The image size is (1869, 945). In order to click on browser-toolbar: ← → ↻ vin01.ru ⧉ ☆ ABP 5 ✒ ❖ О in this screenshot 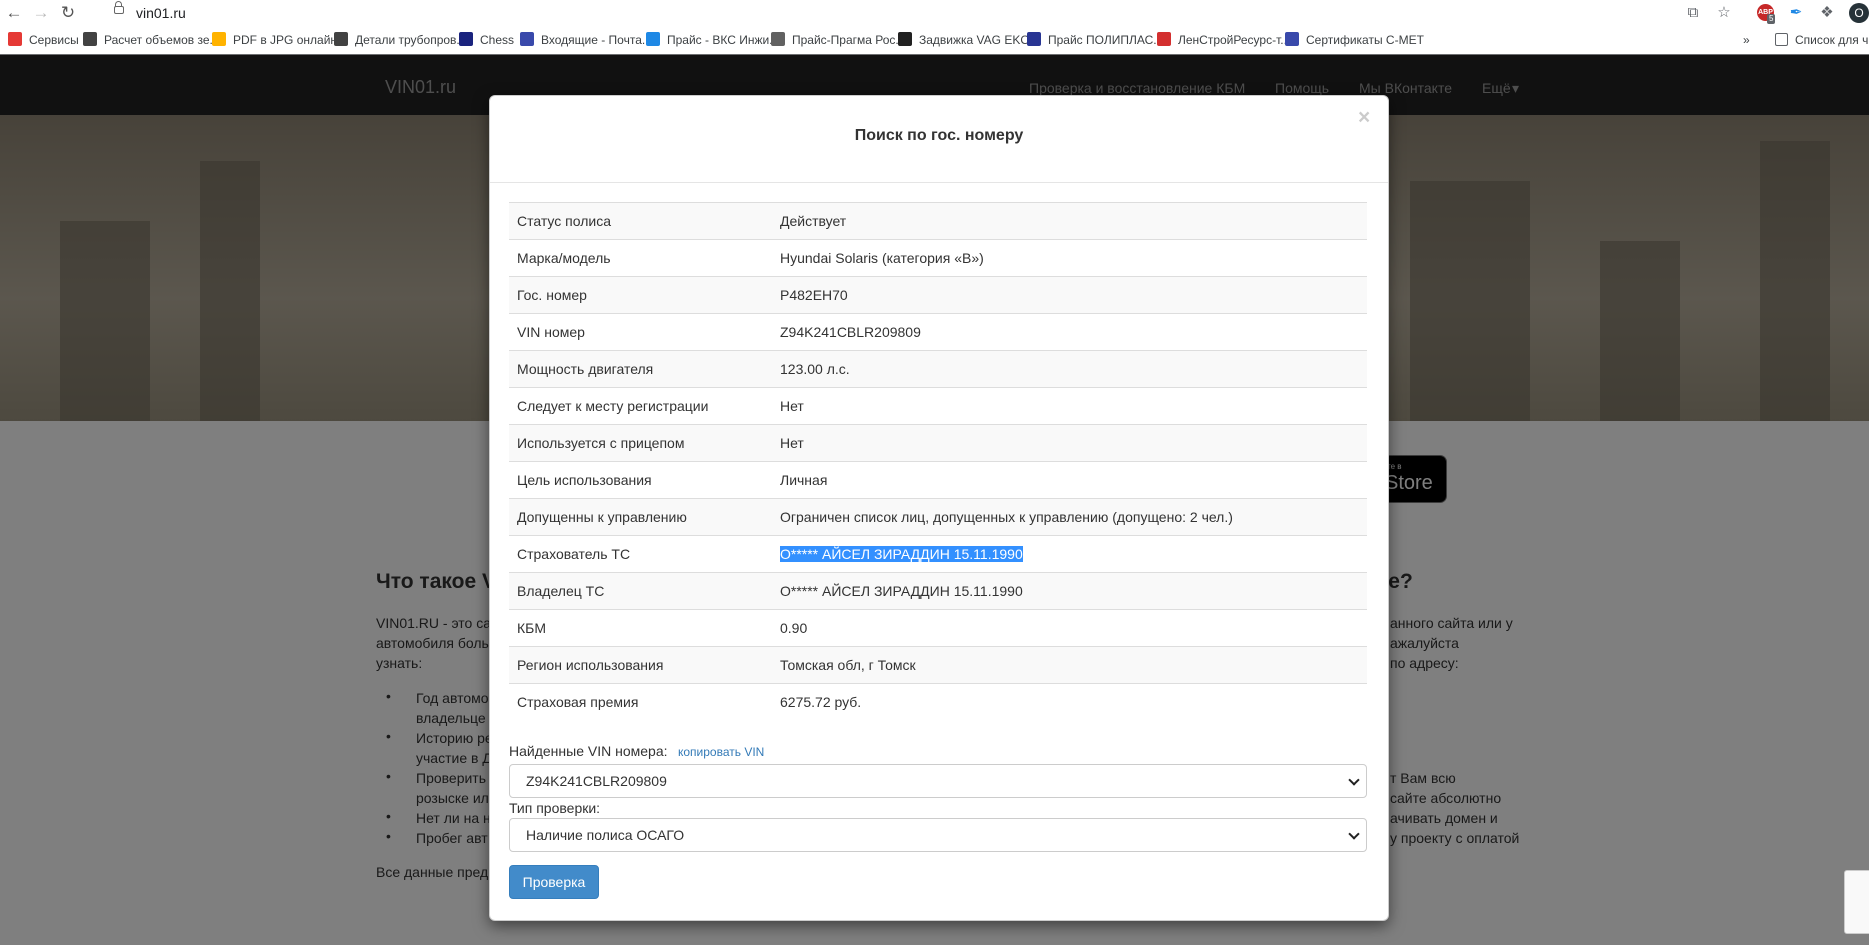, I will do `click(934, 13)`.